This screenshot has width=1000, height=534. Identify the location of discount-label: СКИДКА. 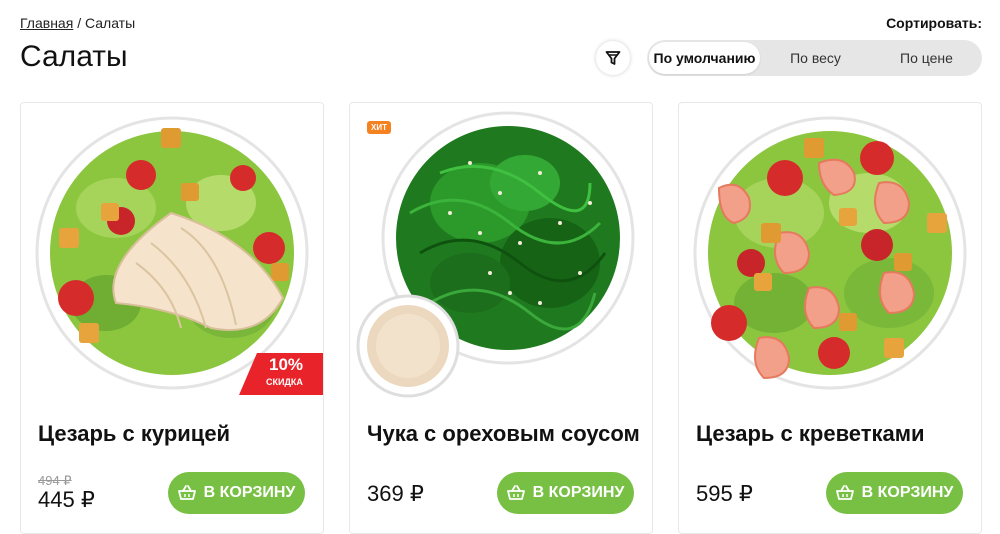
(284, 382).